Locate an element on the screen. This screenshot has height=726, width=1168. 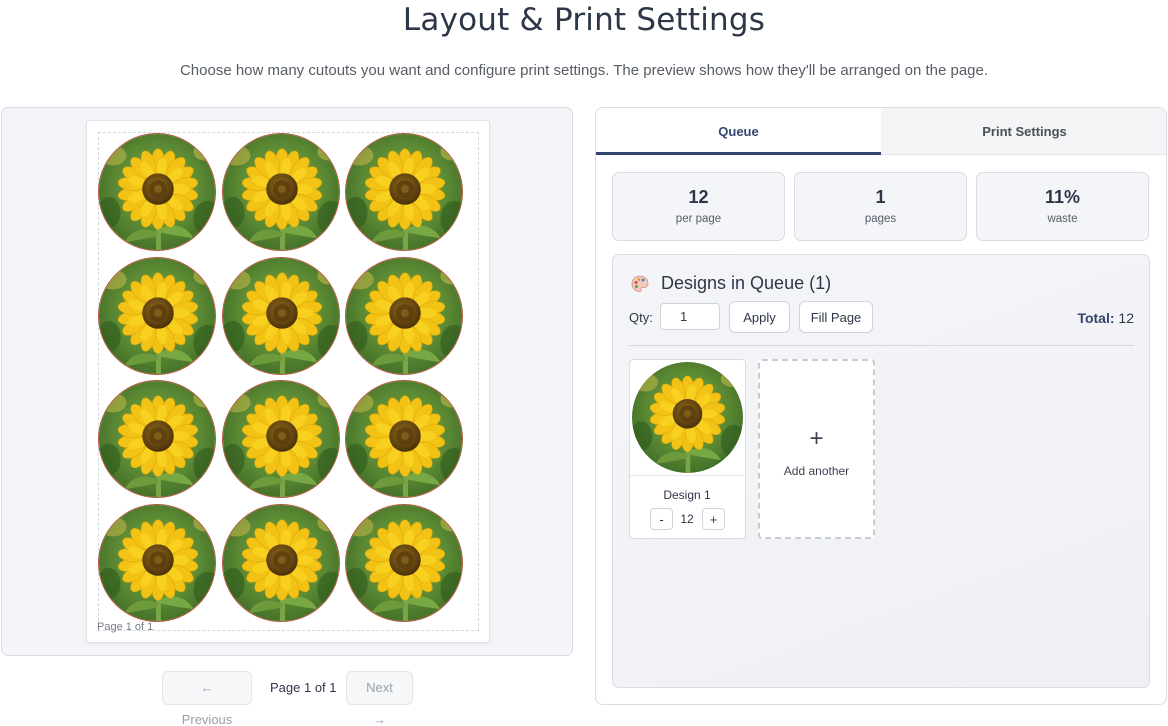
stat-value: 12 is located at coordinates (698, 197).